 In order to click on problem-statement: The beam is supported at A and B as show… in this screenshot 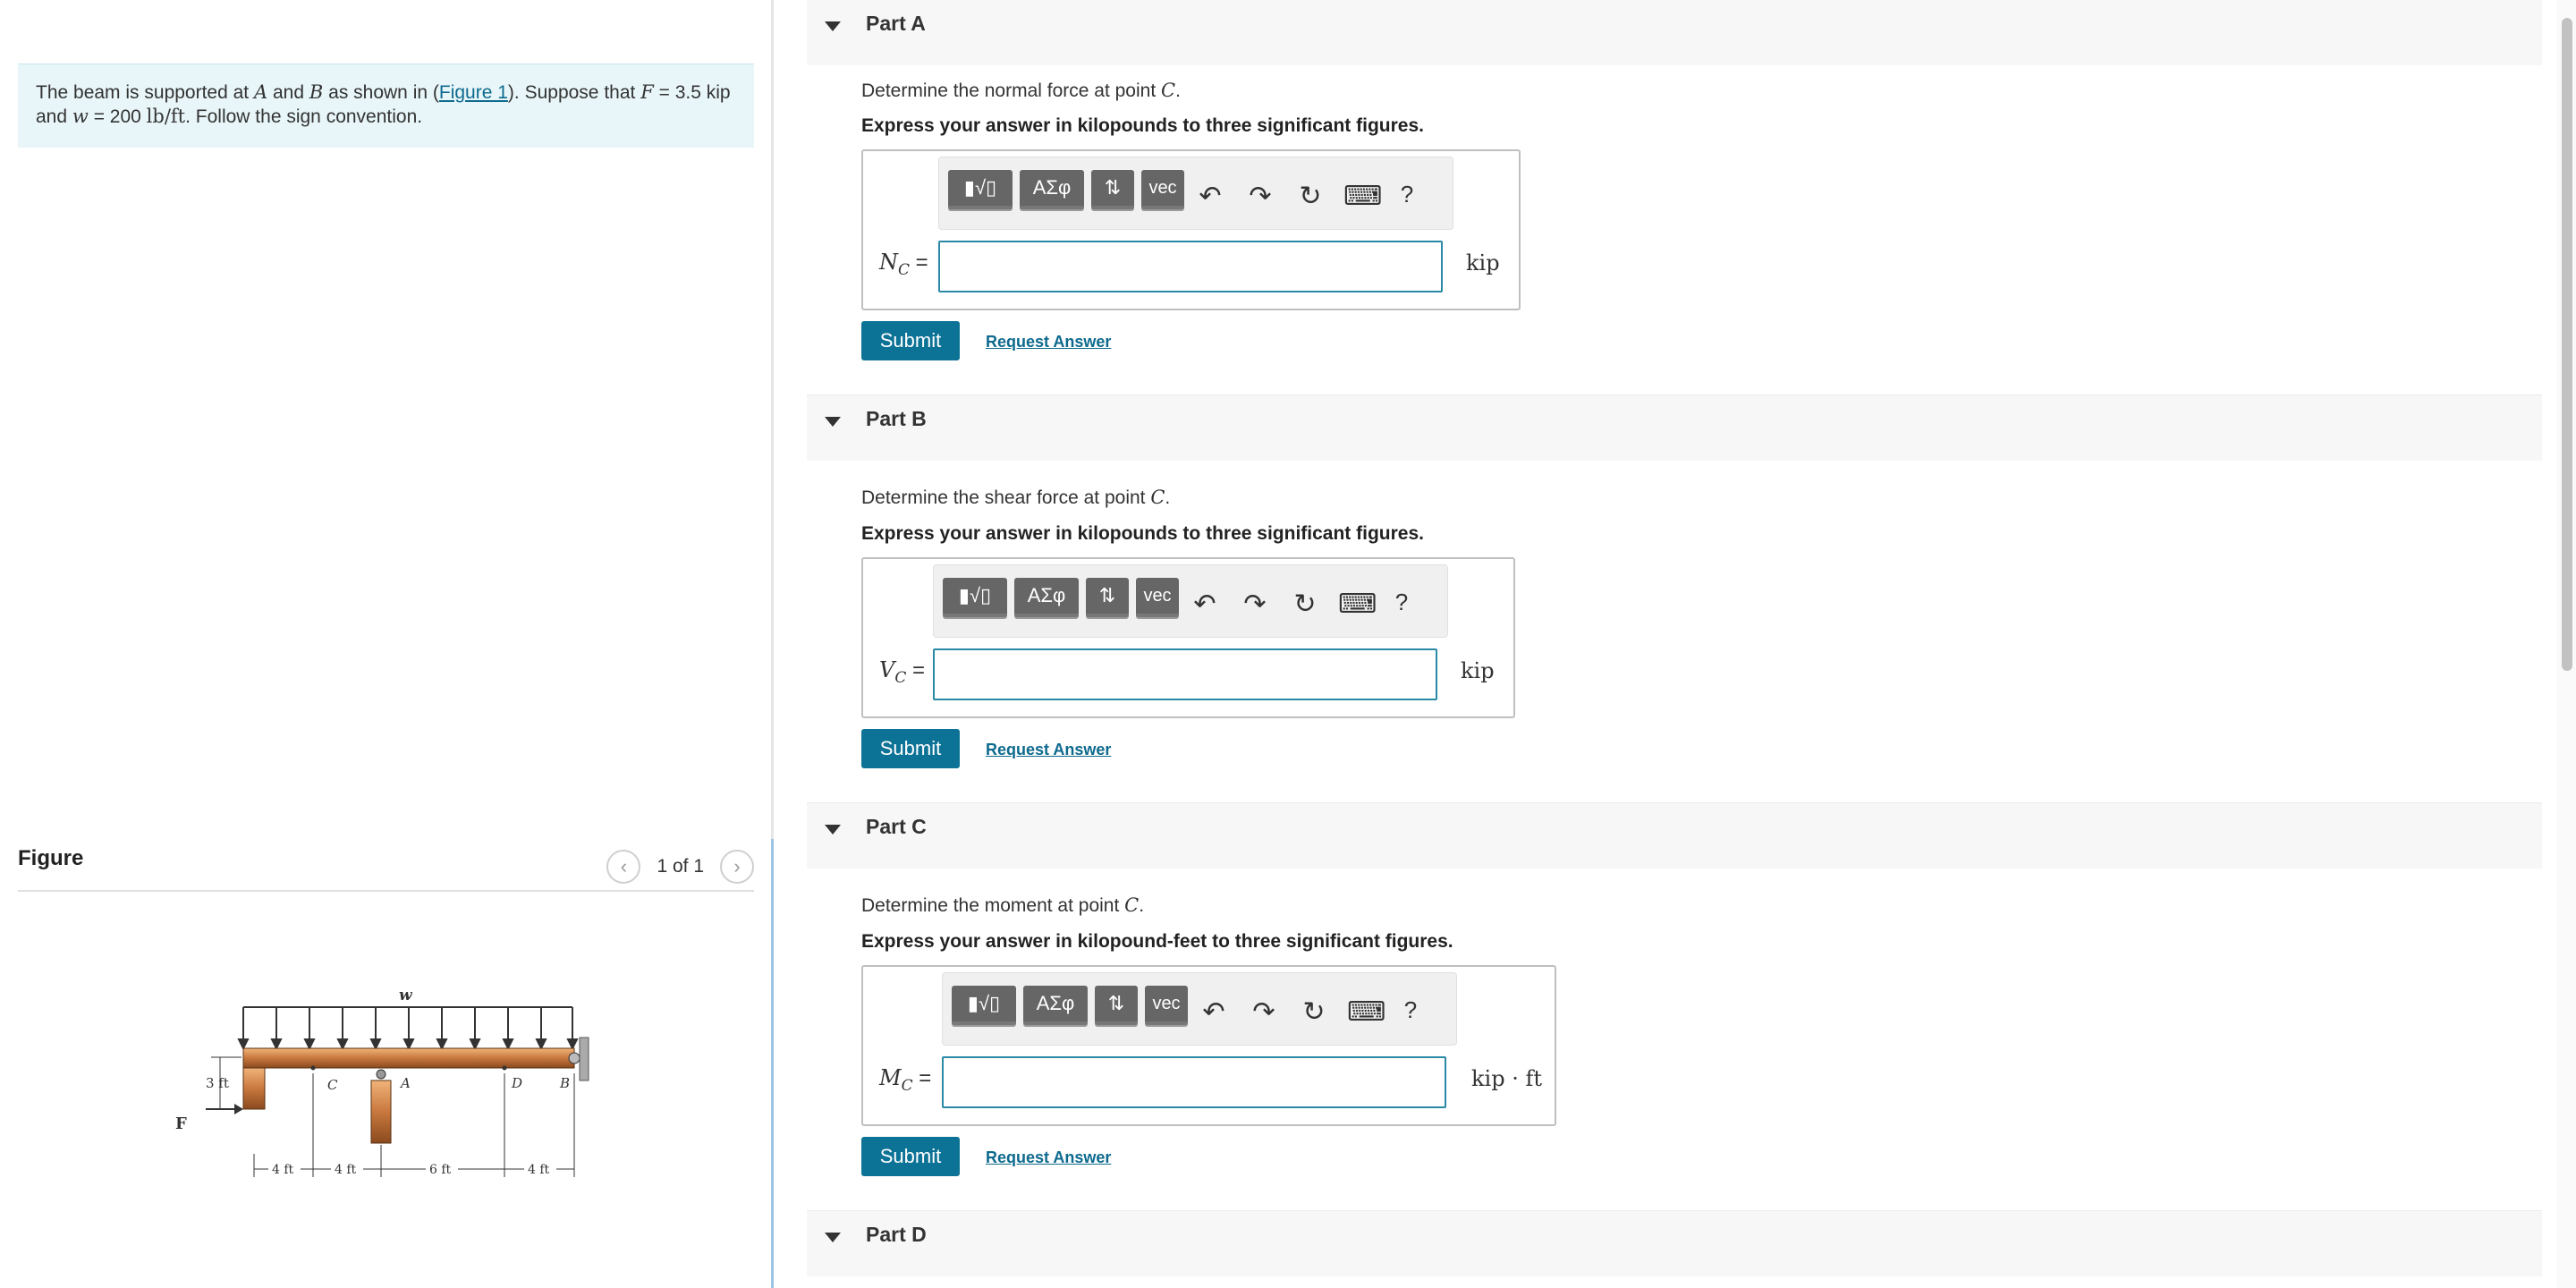, I will do `click(386, 106)`.